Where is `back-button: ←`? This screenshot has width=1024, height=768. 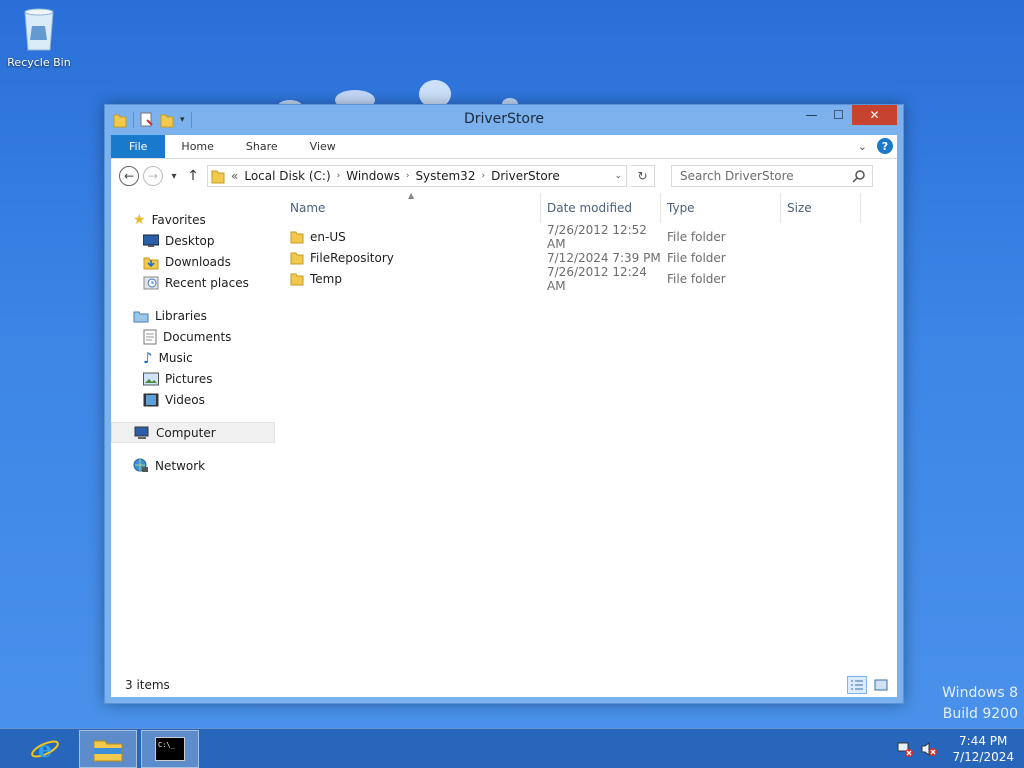
back-button: ← is located at coordinates (129, 176).